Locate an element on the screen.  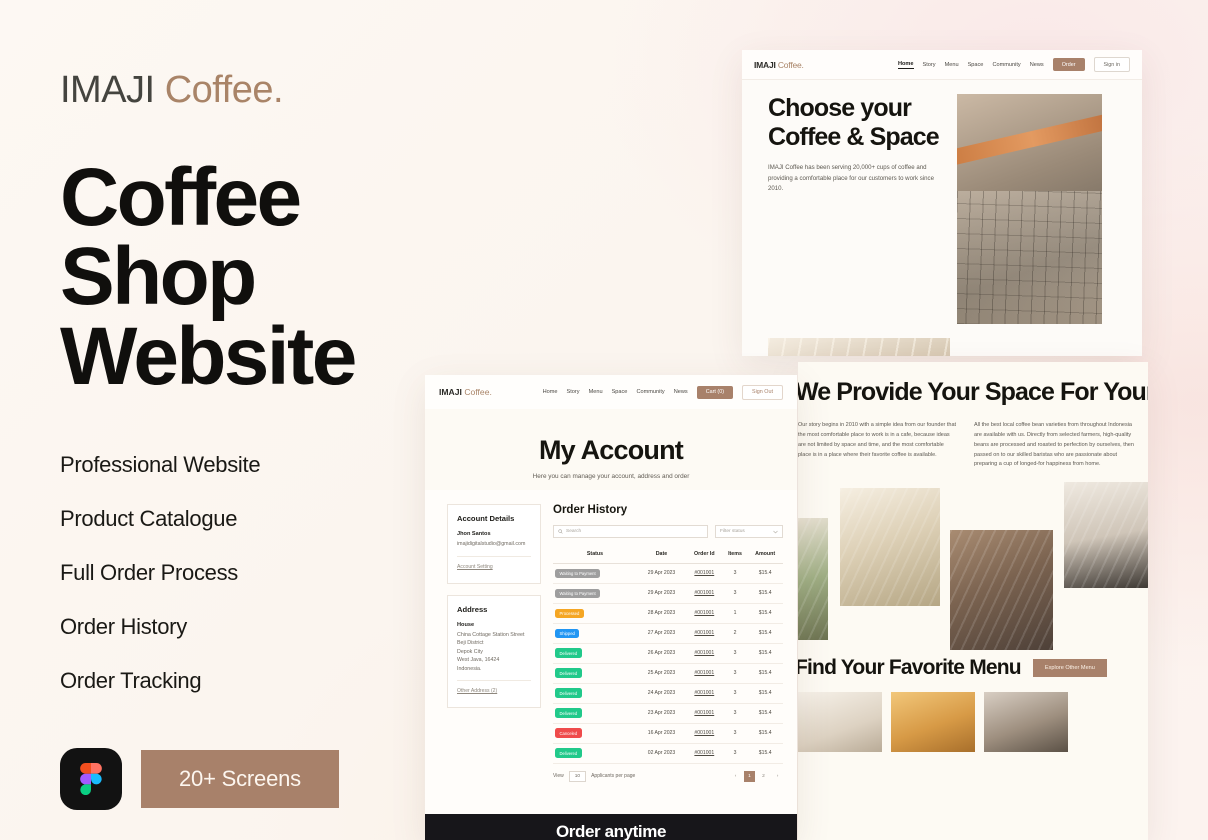
table-row: Delivered 24 Apr 2023 #001001 3 $15.4 is located at coordinates (668, 693).